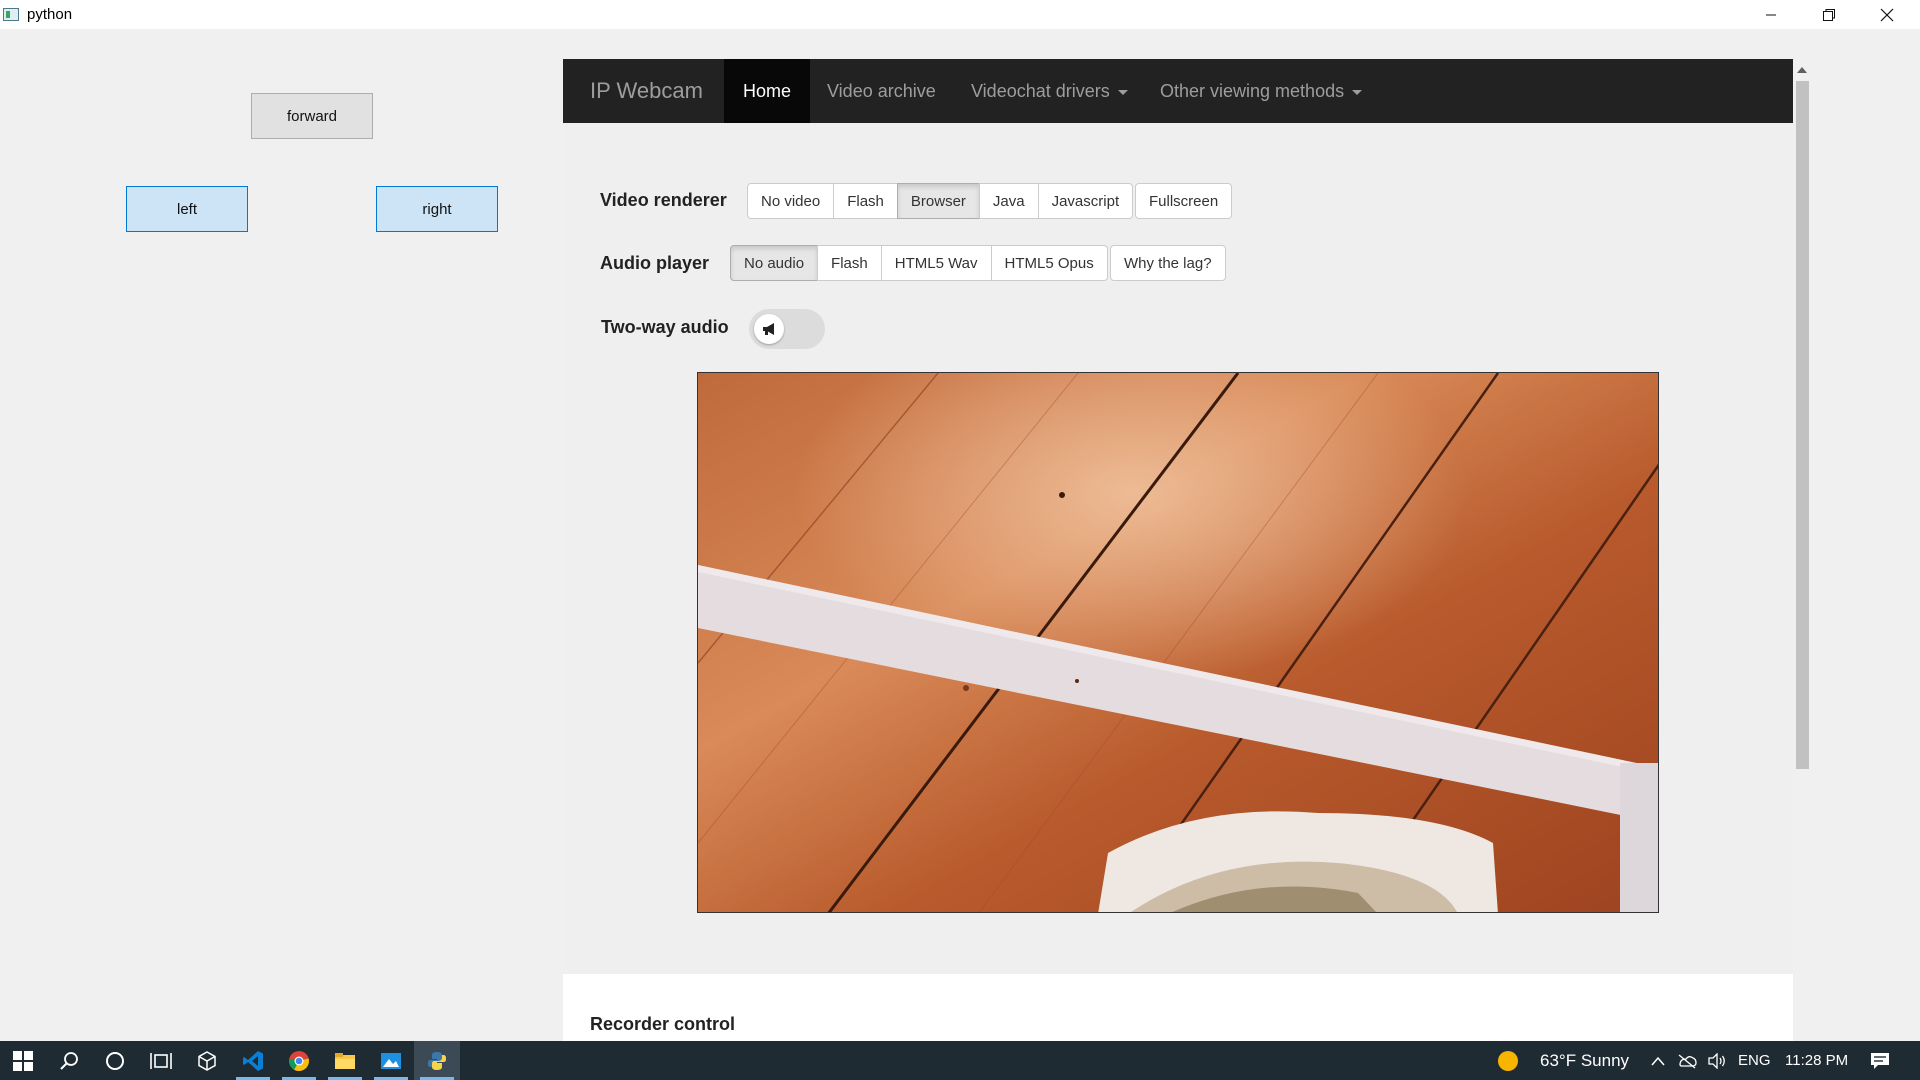 The width and height of the screenshot is (1920, 1080). I want to click on volume-icon, so click(1716, 1060).